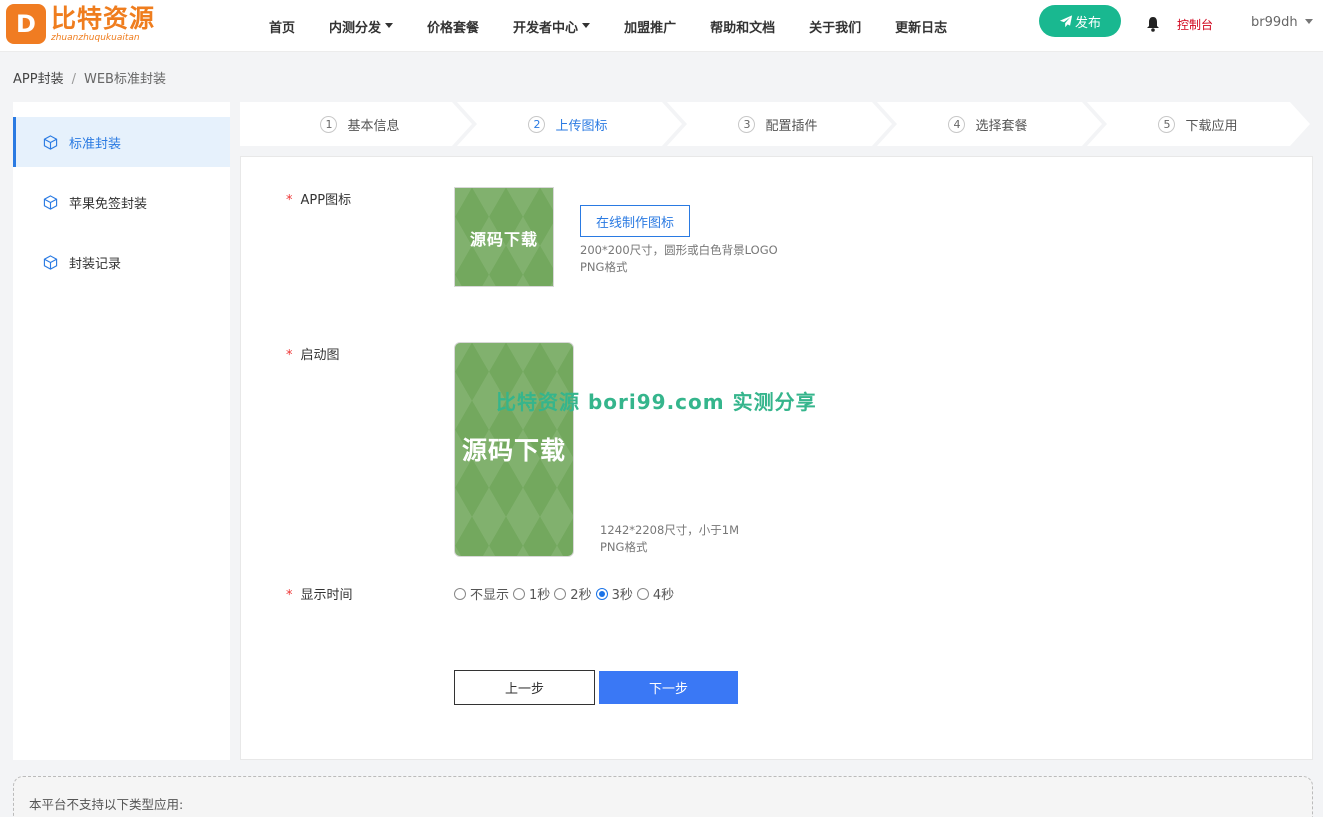 The image size is (1323, 817). I want to click on sidebar-item-wrap-records: 封装记录, so click(121, 262).